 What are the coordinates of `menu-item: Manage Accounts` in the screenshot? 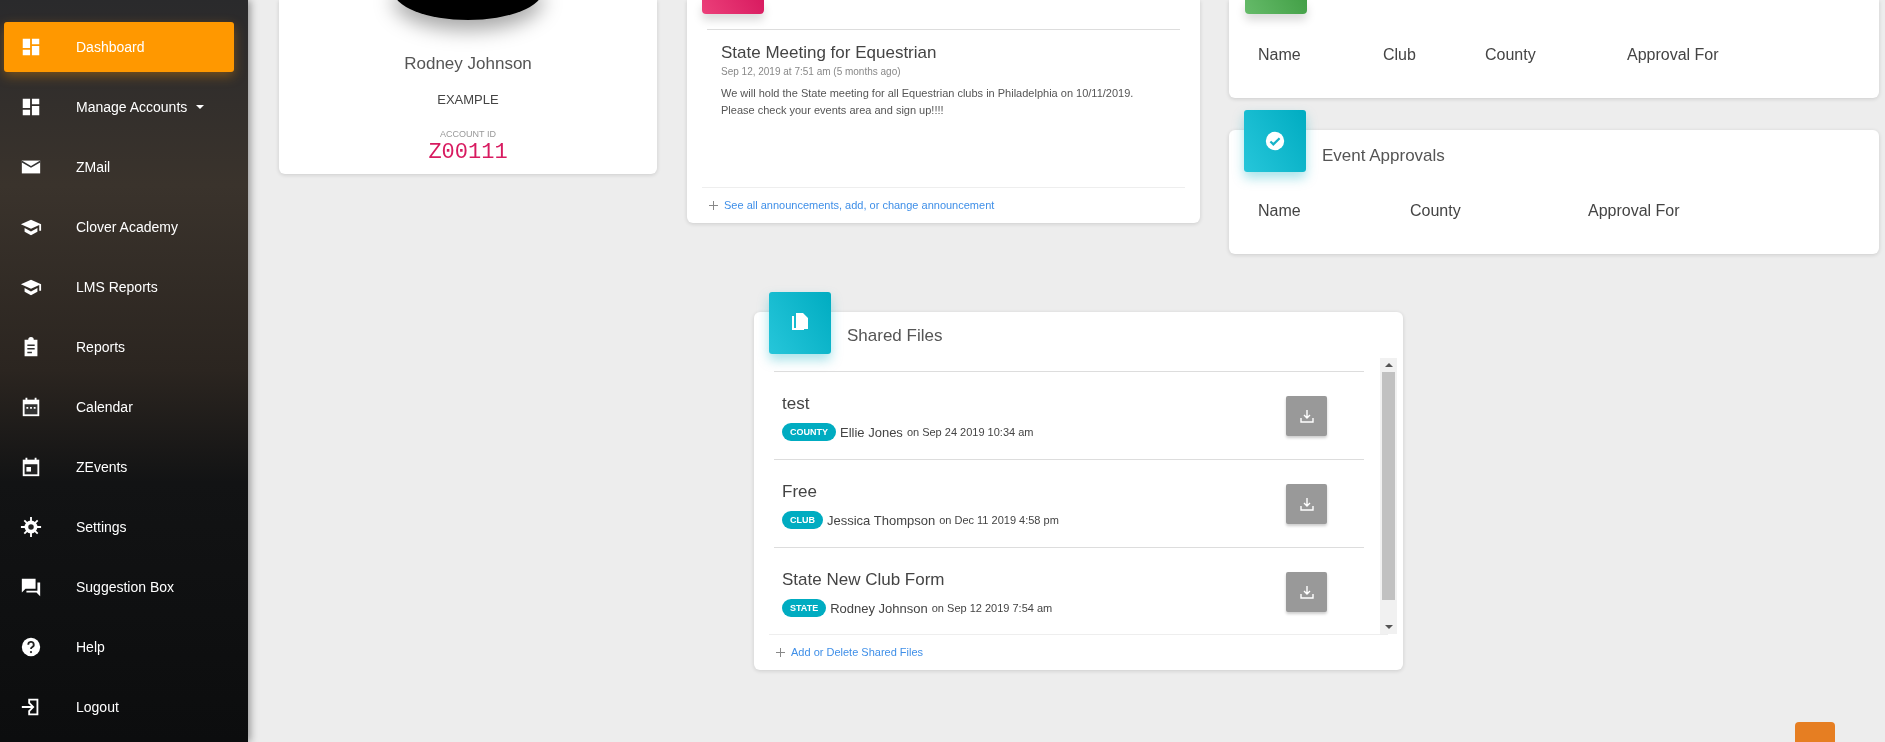 It's located at (119, 107).